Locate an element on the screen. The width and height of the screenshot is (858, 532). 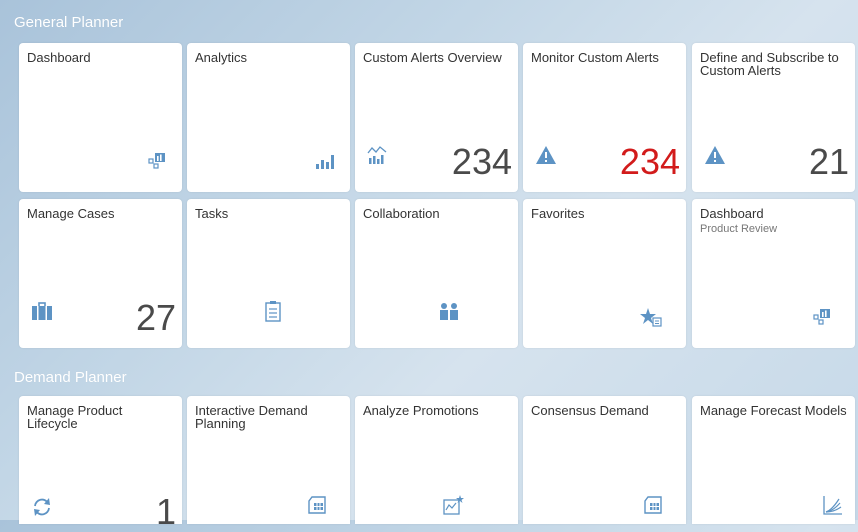
tile-collaboration: Collaboration is located at coordinates (436, 273).